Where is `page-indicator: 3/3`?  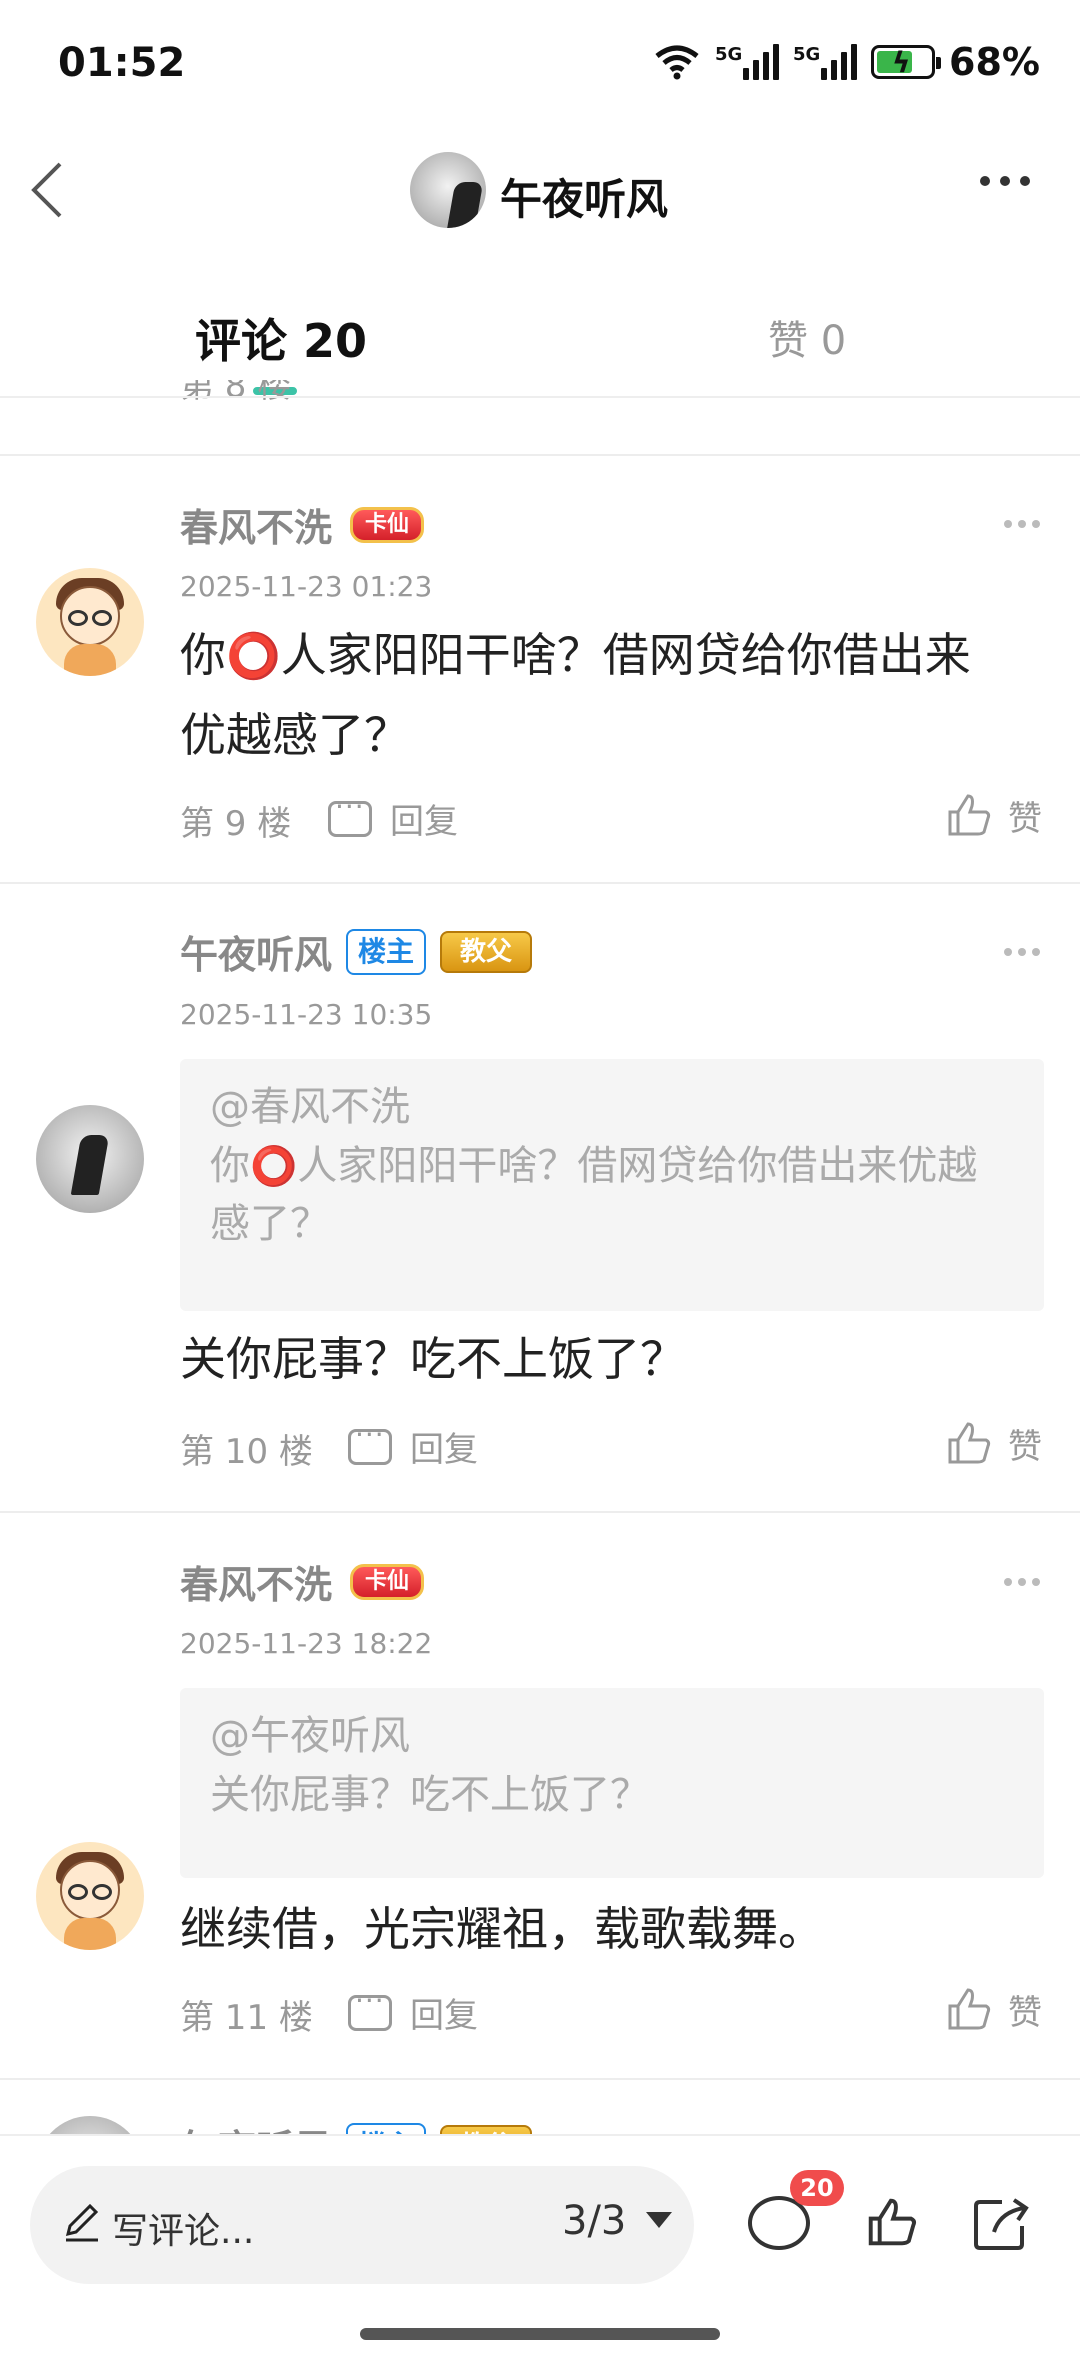
page-indicator: 3/3 is located at coordinates (594, 2221).